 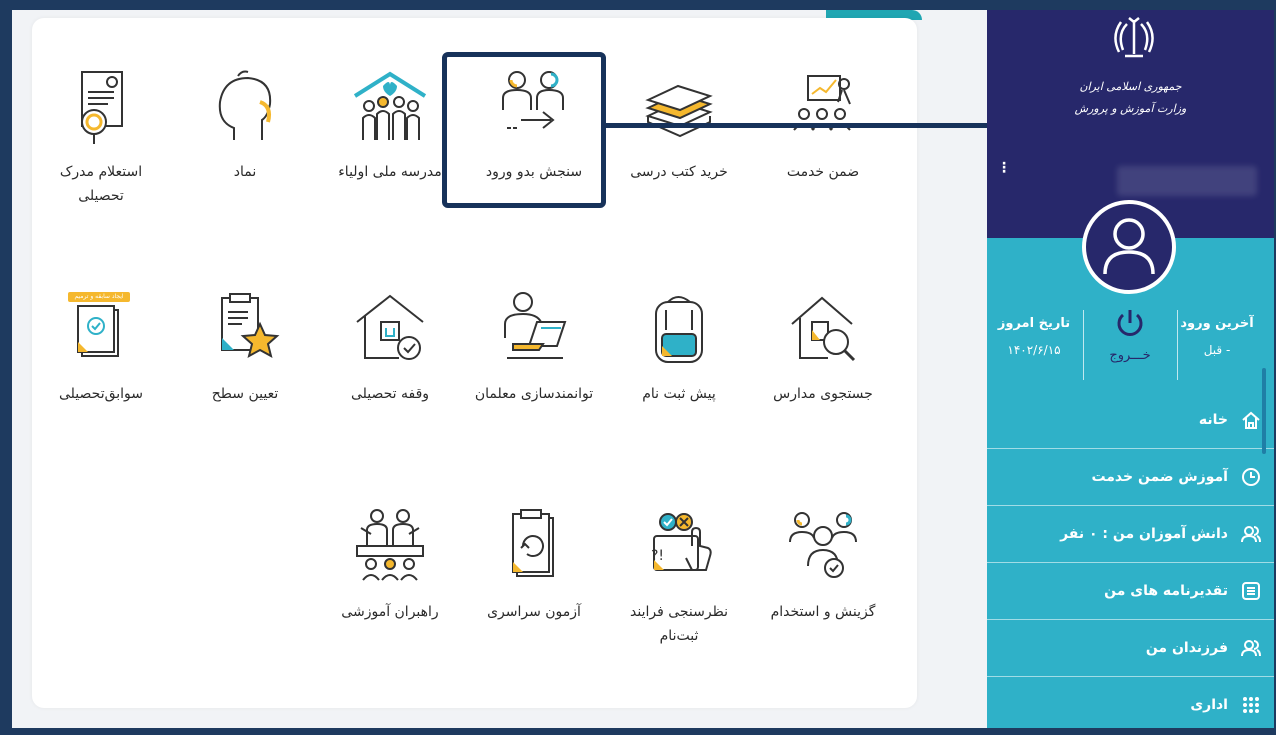 What do you see at coordinates (101, 394) in the screenshot?
I see `tile-label: سوابق‌تحصیلی` at bounding box center [101, 394].